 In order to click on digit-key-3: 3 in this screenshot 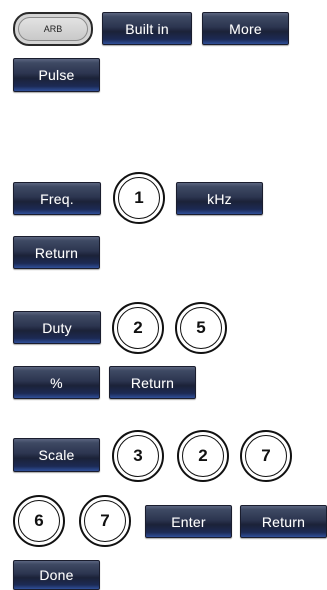, I will do `click(138, 456)`.